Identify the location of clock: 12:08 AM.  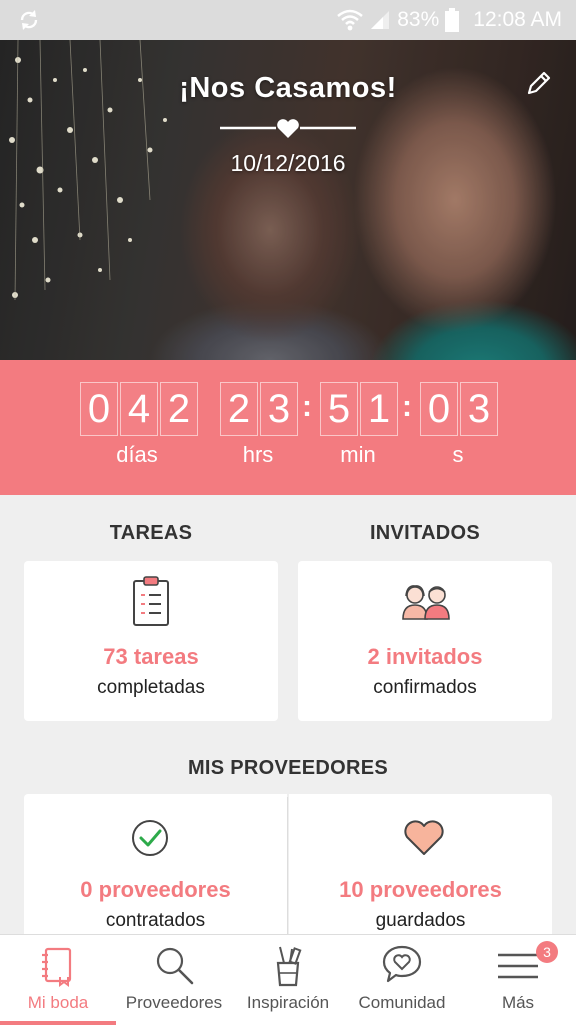
(517, 19).